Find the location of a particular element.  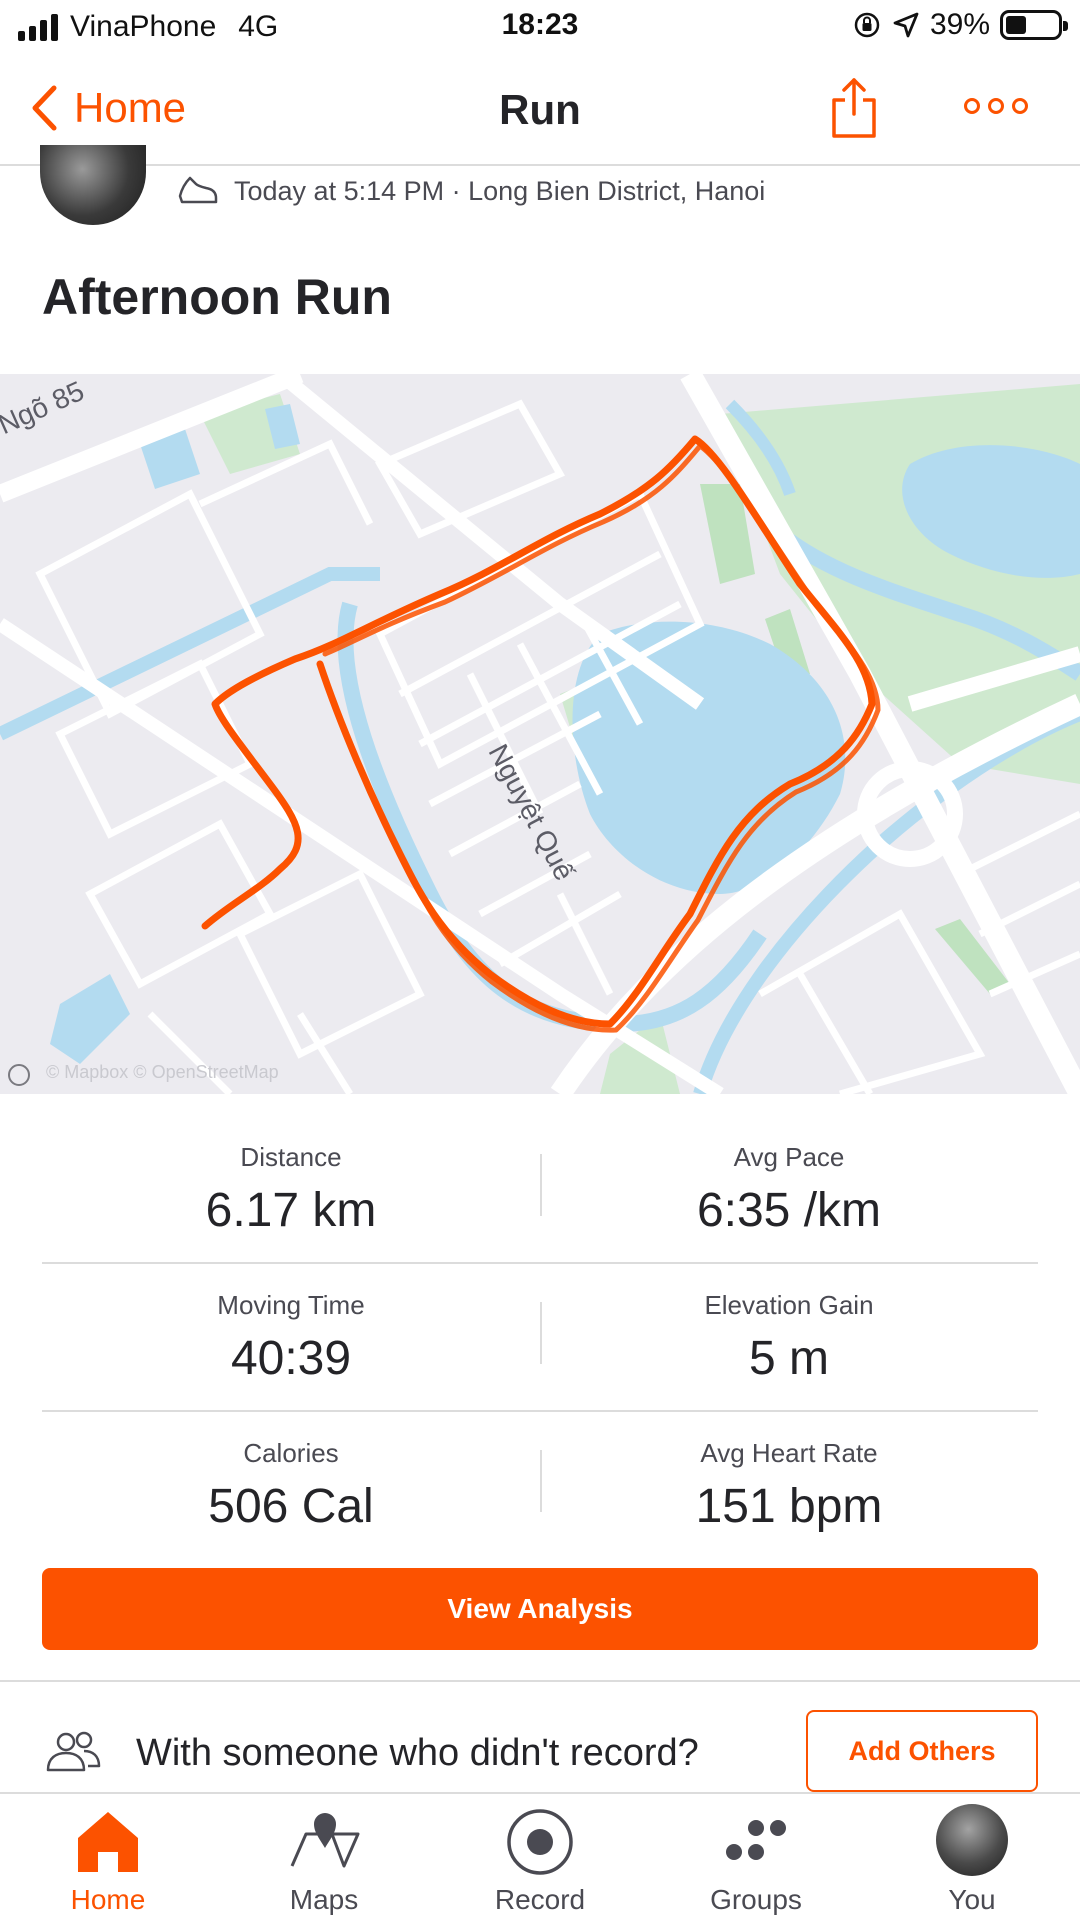

tab-record: Record is located at coordinates (540, 1857).